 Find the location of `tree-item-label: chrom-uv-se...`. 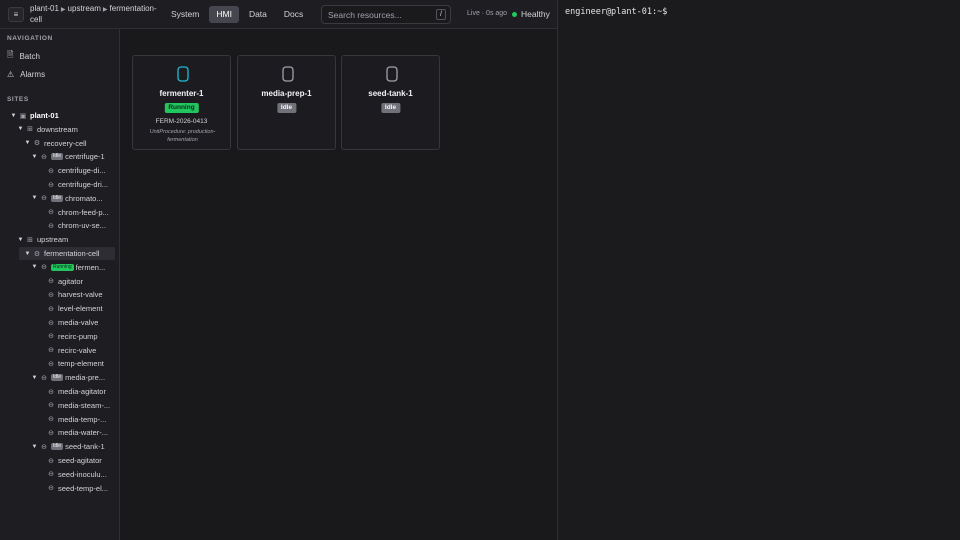

tree-item-label: chrom-uv-se... is located at coordinates (82, 226).